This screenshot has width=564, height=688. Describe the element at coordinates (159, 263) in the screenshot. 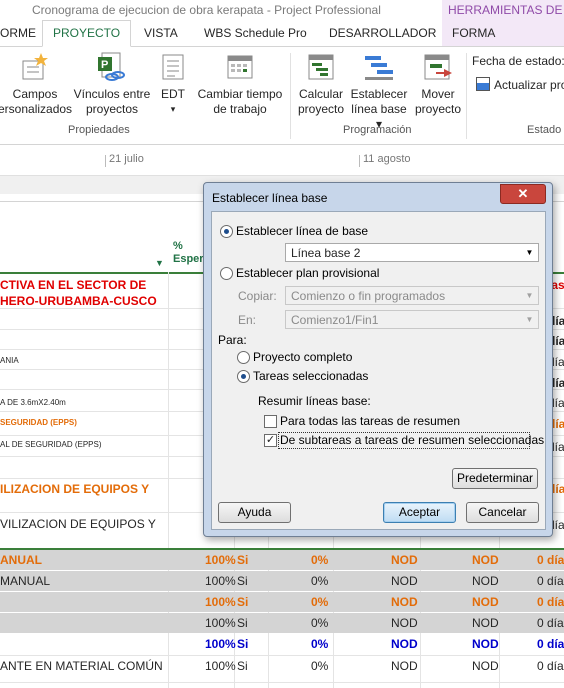

I see `header-filter-icon: ▼` at that location.